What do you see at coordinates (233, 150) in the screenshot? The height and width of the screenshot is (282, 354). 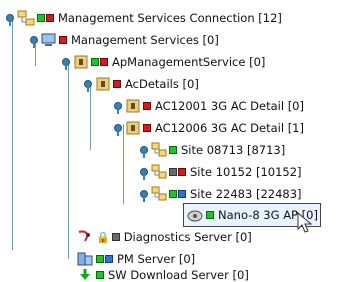 I see `tree-node-label: Site 08713 [8713]` at bounding box center [233, 150].